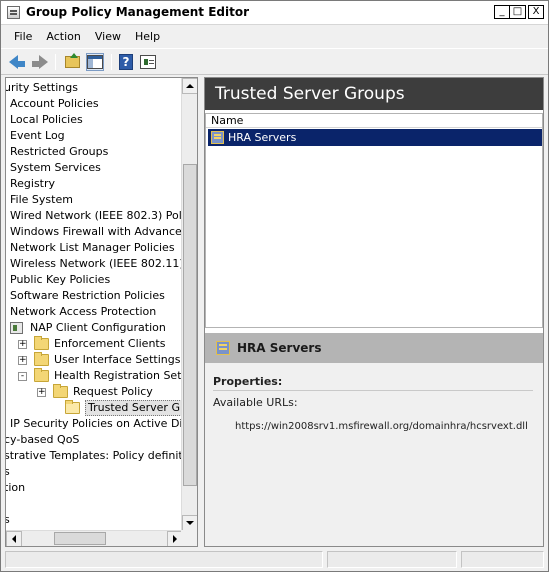 This screenshot has width=549, height=572. Describe the element at coordinates (138, 12) in the screenshot. I see `window-title: Group Policy Management Editor` at that location.